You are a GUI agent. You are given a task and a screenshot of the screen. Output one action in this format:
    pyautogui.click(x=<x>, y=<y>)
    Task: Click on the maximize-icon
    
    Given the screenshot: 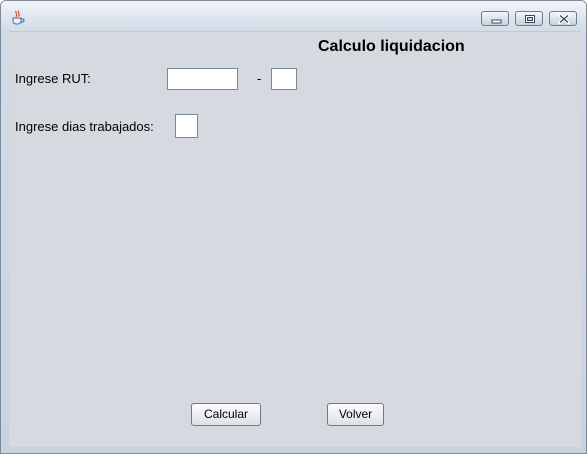 What is the action you would take?
    pyautogui.click(x=530, y=19)
    